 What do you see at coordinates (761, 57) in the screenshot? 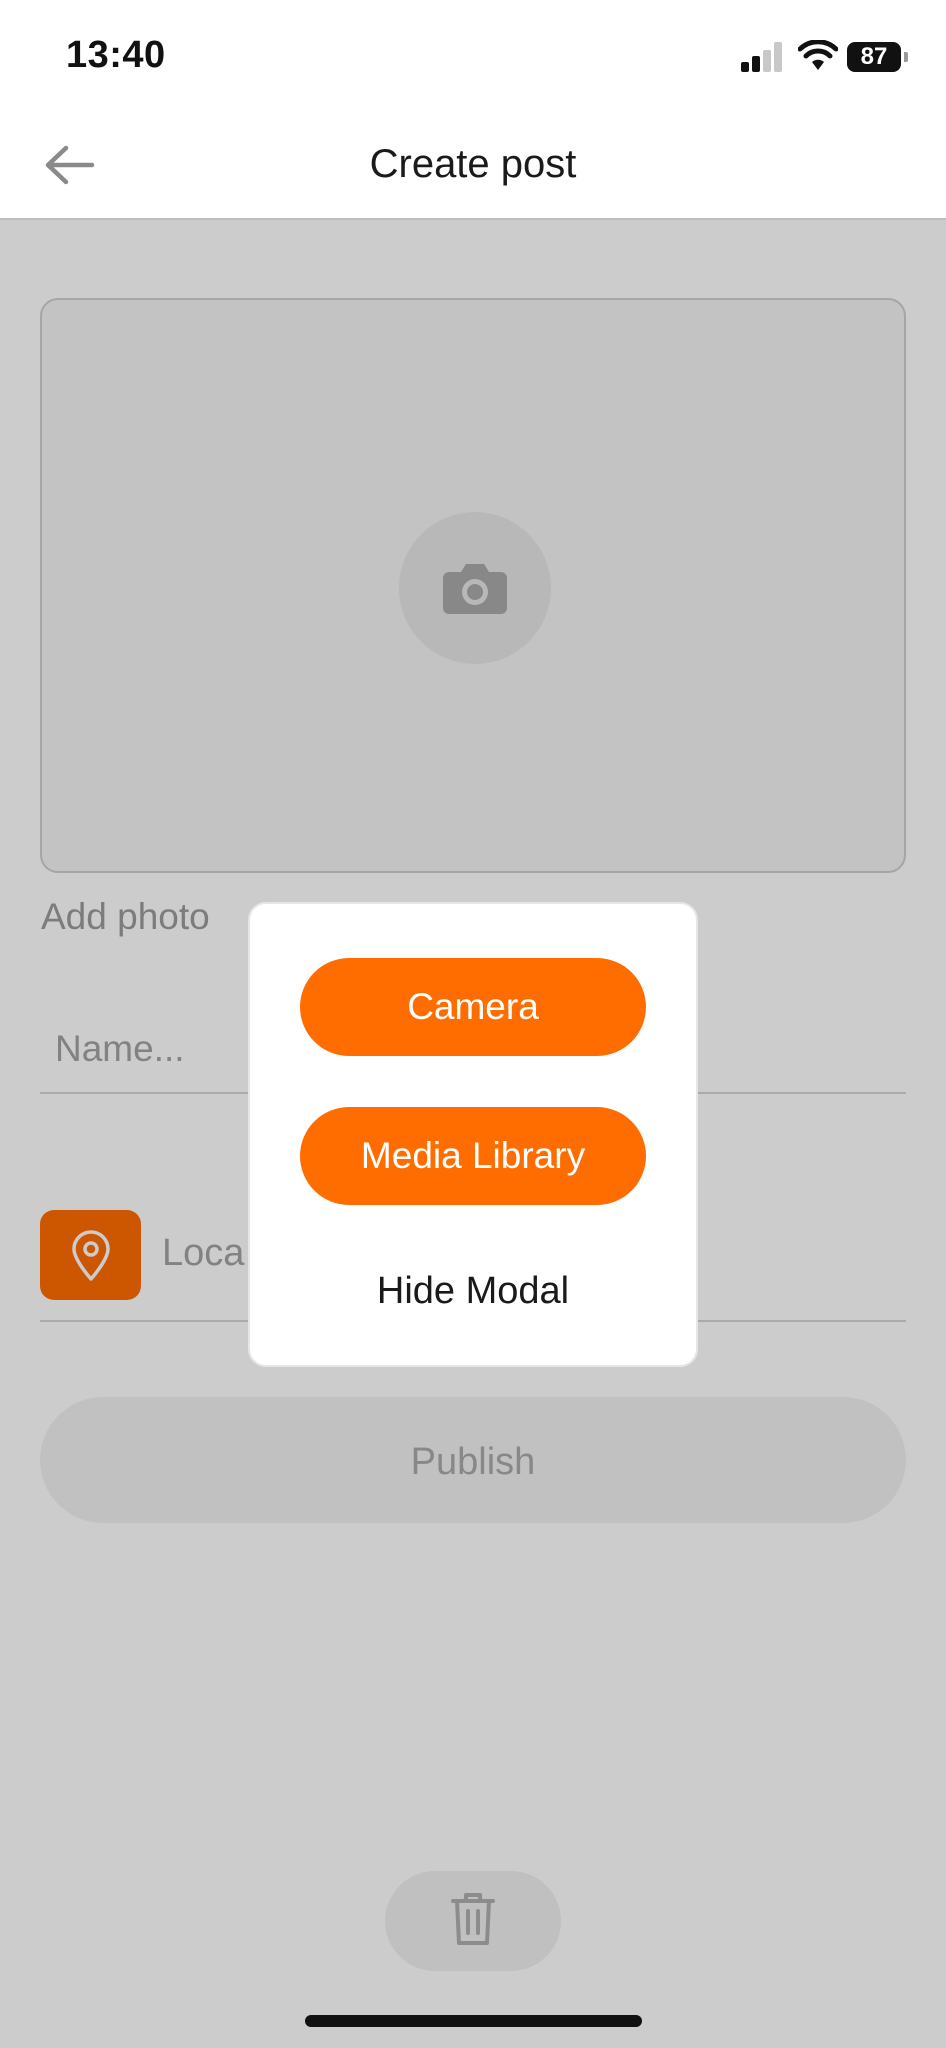
I see `signal-icon` at bounding box center [761, 57].